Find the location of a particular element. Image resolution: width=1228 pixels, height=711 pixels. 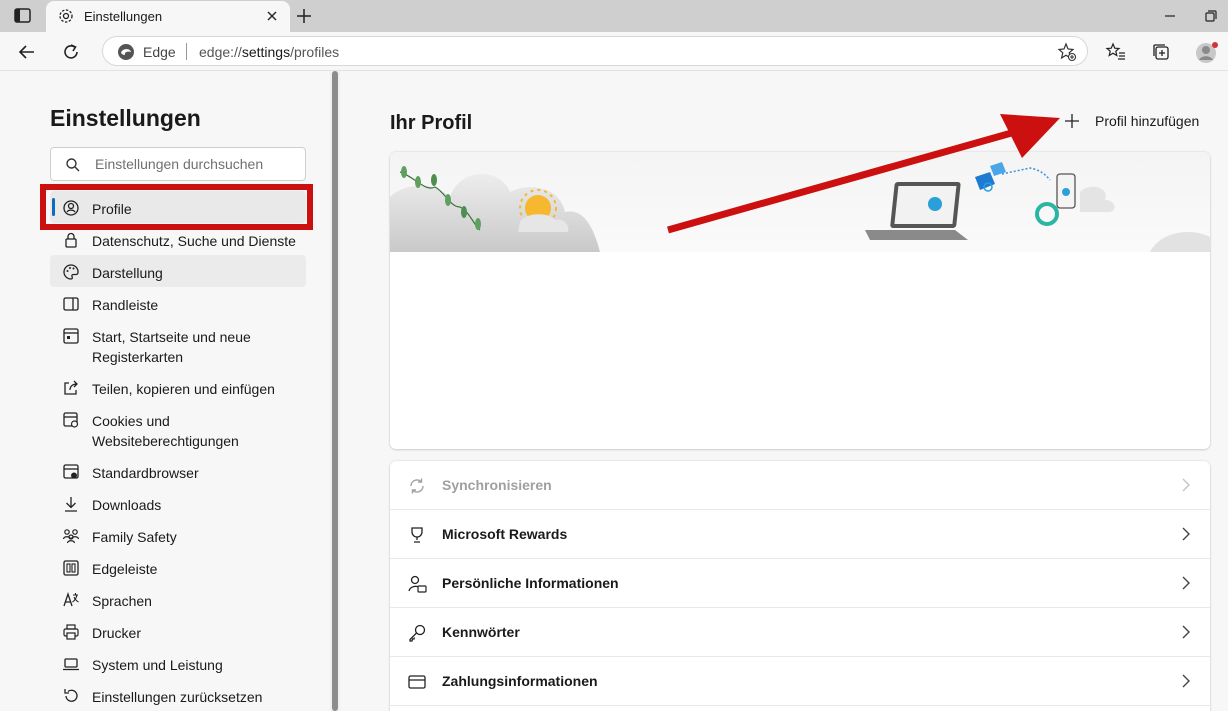

toolbar: Edge edge://settings/profiles is located at coordinates (614, 51).